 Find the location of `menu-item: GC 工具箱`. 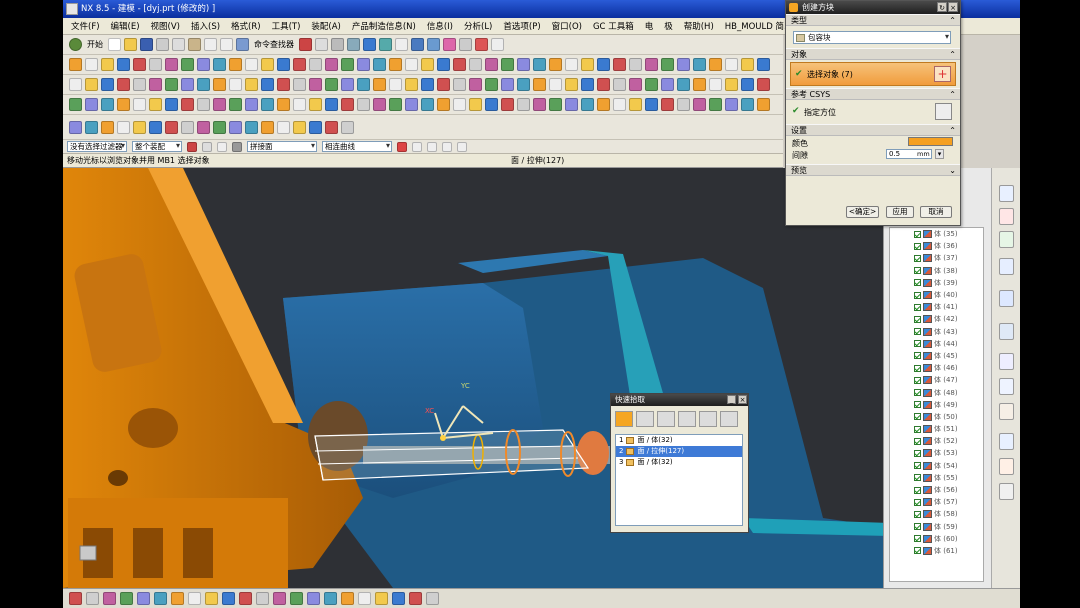

menu-item: GC 工具箱 is located at coordinates (613, 26).